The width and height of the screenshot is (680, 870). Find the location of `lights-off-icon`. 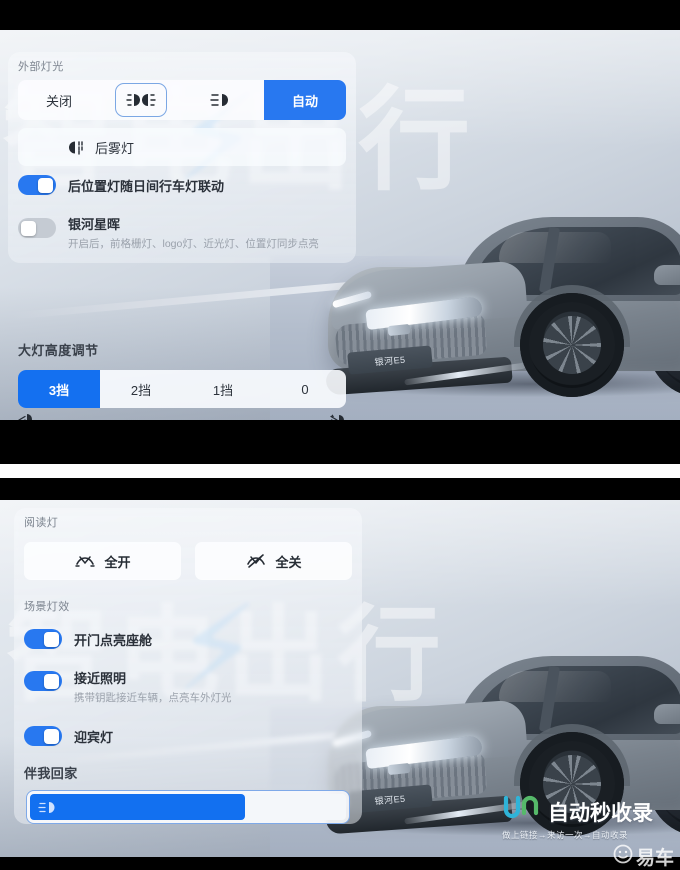

lights-off-icon is located at coordinates (256, 561).